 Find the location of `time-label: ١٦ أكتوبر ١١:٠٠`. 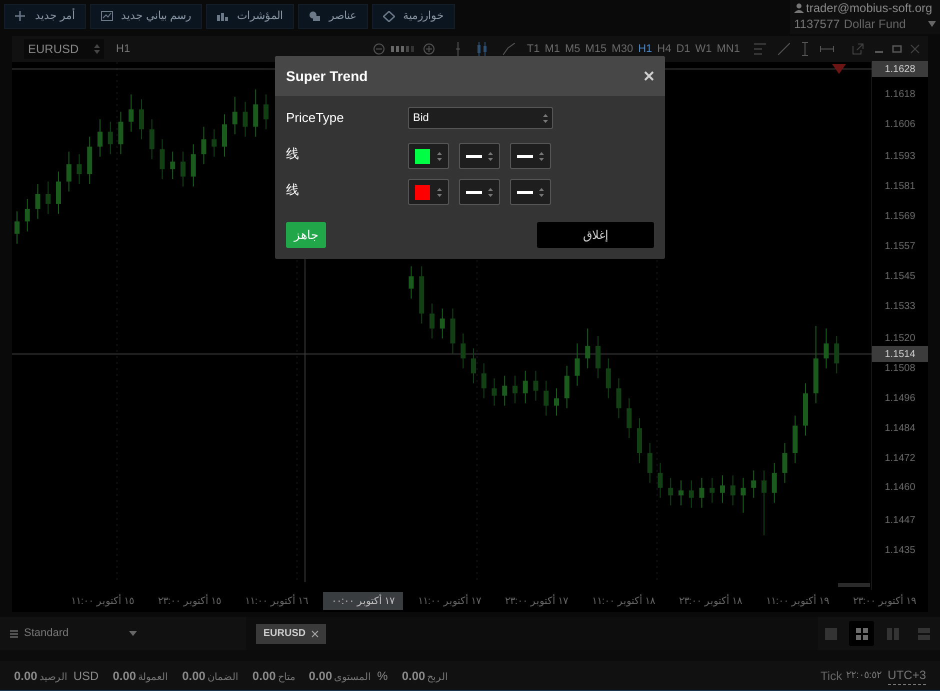

time-label: ١٦ أكتوبر ١١:٠٠ is located at coordinates (277, 601).